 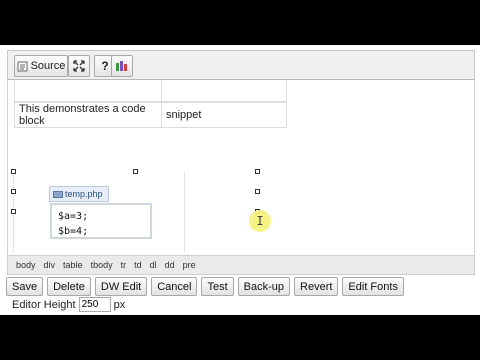 I want to click on help-label: ?, so click(x=105, y=66).